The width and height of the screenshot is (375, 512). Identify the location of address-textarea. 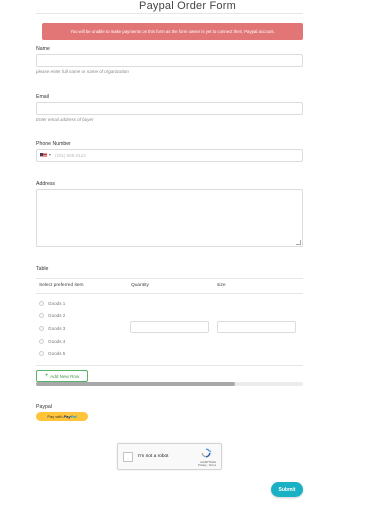
(169, 218).